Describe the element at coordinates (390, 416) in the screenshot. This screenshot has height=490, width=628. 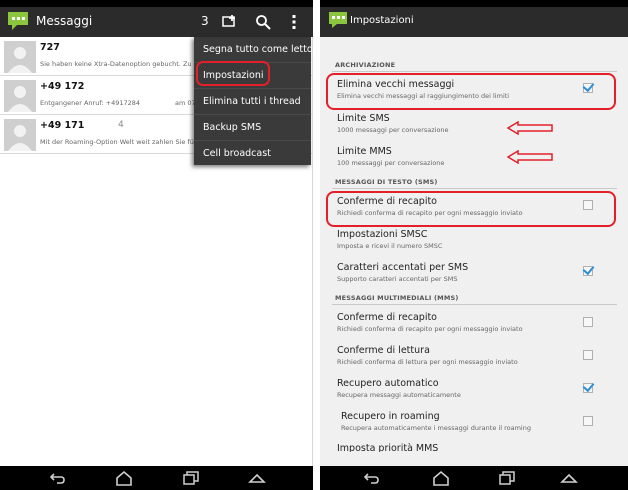
I see `pref-roaming-retrieve-title: Recupero in roaming` at that location.